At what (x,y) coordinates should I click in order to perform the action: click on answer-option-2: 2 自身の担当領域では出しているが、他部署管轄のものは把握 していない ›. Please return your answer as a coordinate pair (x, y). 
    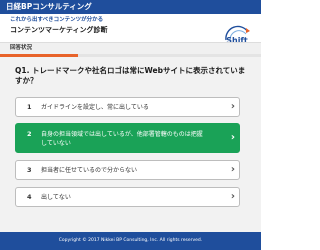
    Looking at the image, I should click on (127, 138).